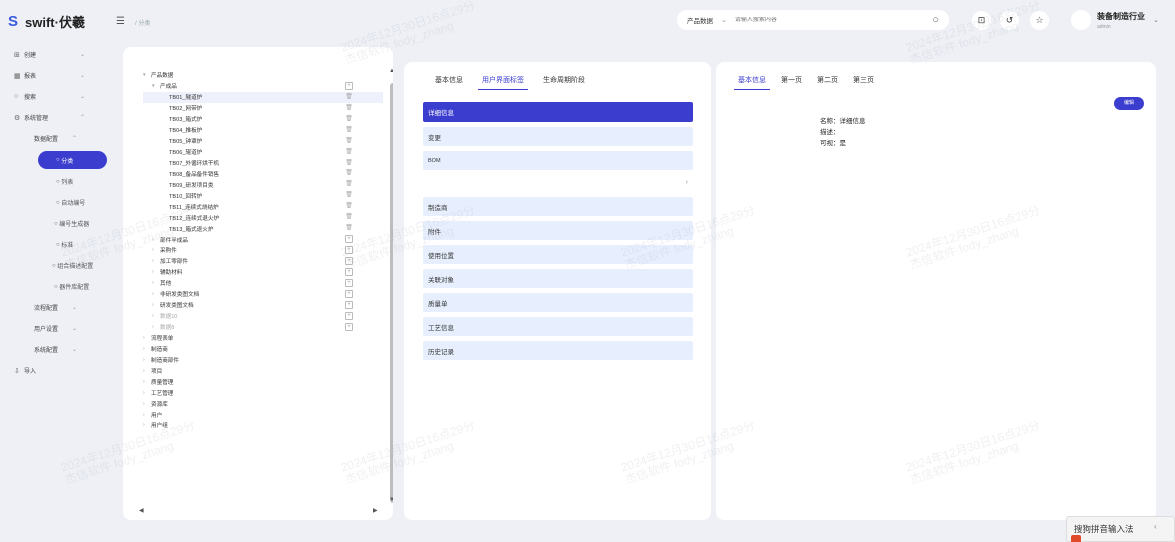  Describe the element at coordinates (558, 230) in the screenshot. I see `card-attachment: 附件` at that location.